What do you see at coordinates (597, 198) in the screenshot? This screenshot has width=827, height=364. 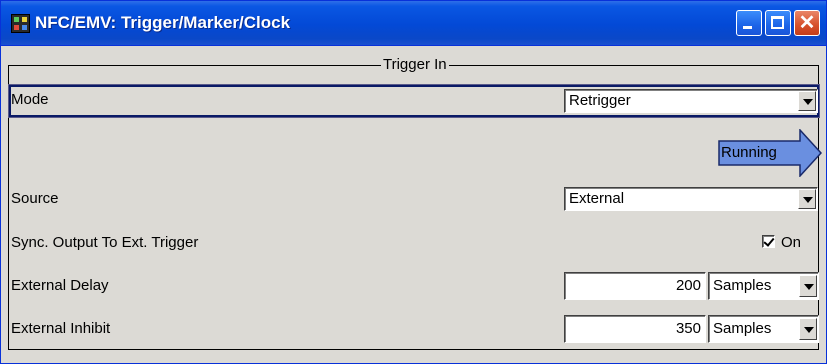 I see `source-value: External` at bounding box center [597, 198].